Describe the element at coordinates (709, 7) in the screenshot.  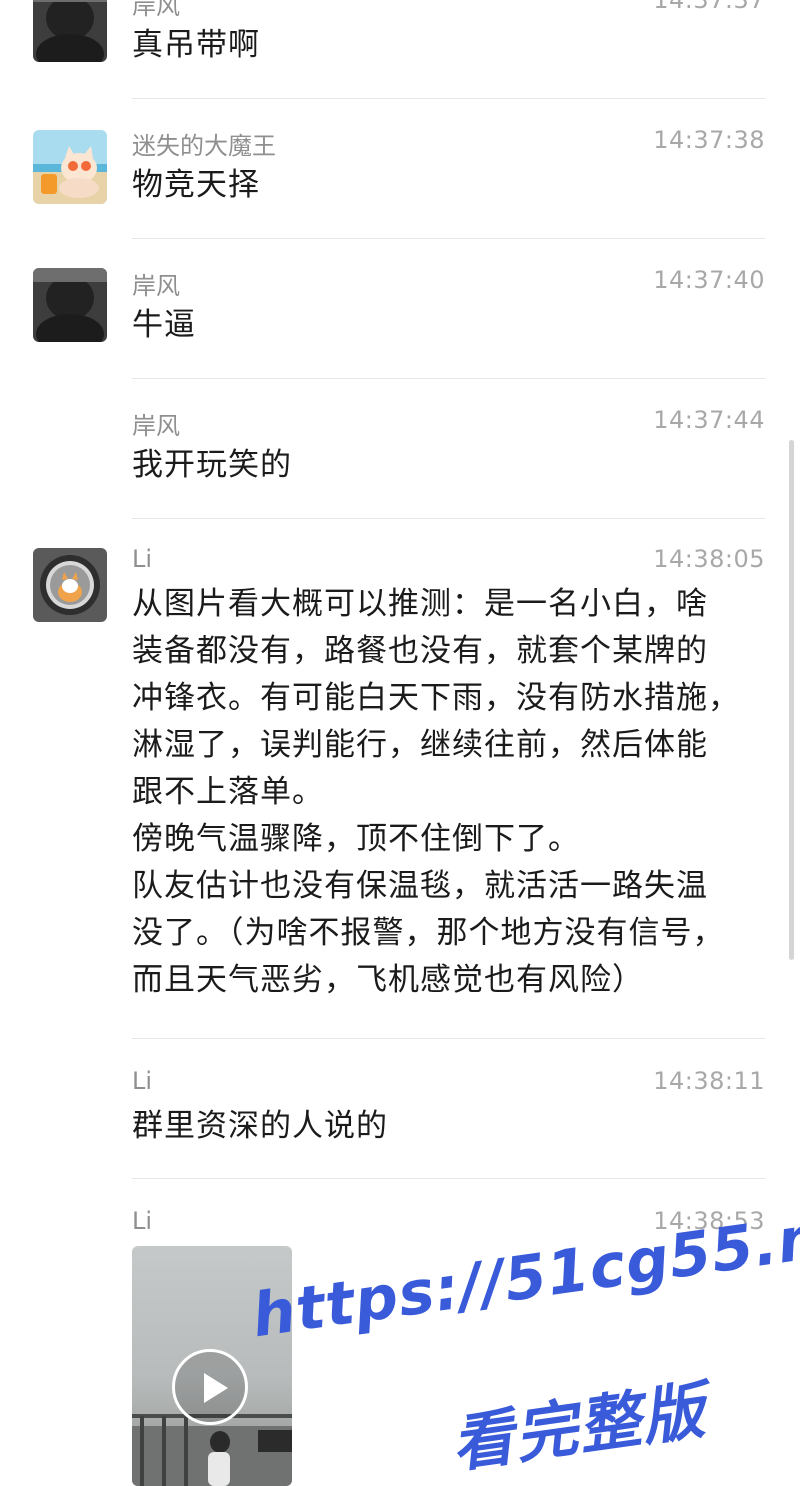
I see `timestamp: 14:37:37` at that location.